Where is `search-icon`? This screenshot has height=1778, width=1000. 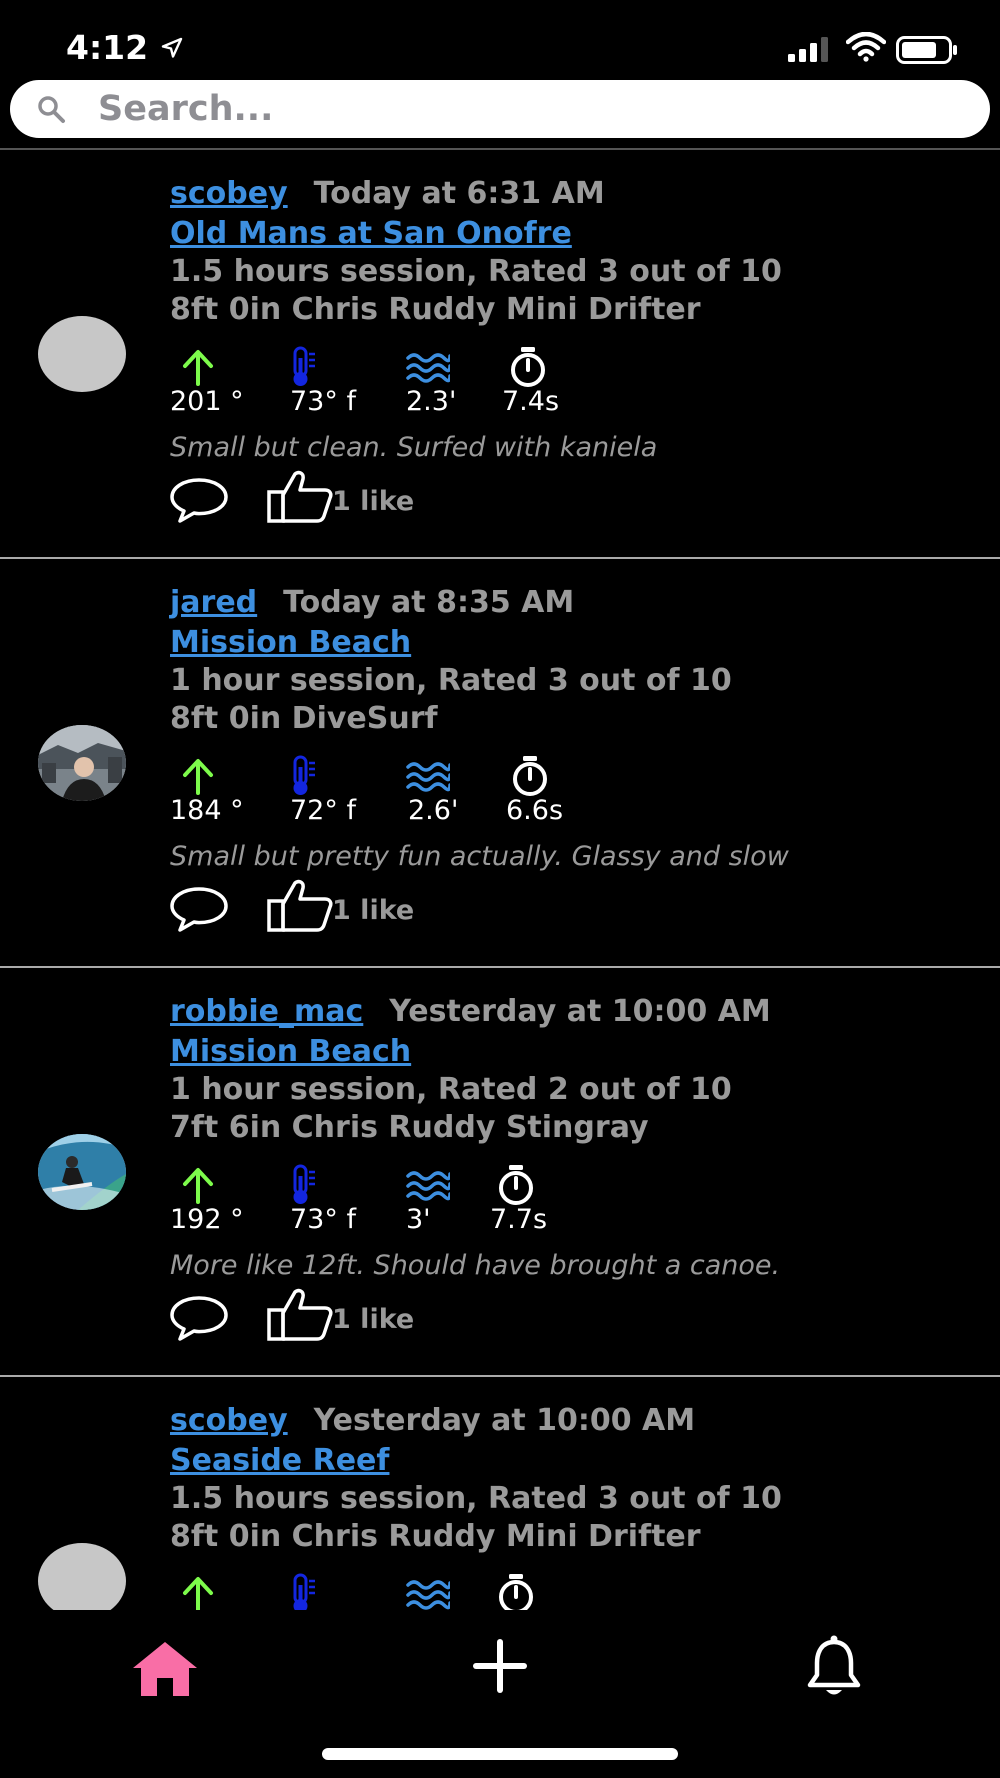 search-icon is located at coordinates (51, 109).